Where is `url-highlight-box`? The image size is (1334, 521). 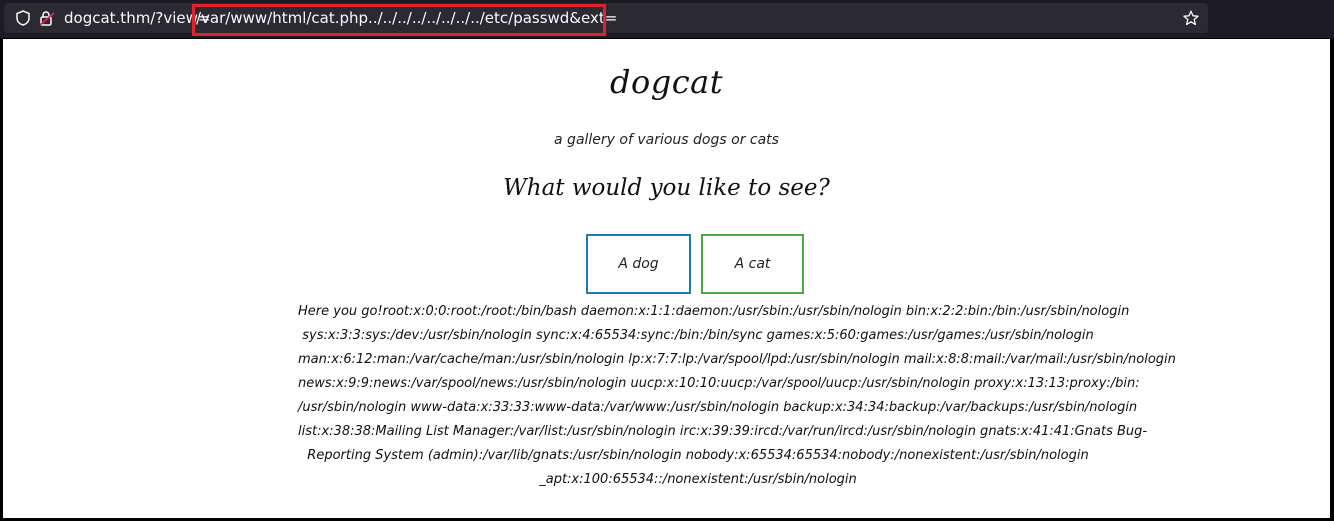
url-highlight-box is located at coordinates (399, 20).